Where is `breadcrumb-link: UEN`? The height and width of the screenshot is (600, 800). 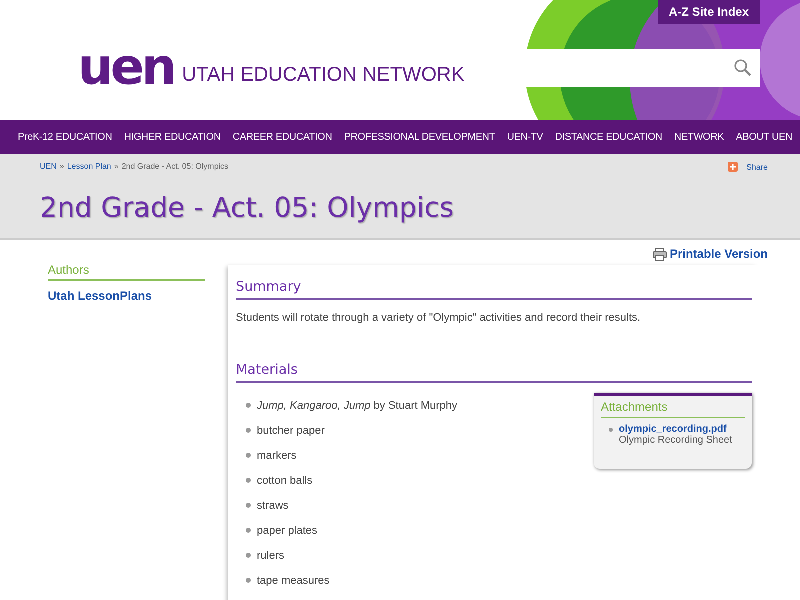
breadcrumb-link: UEN is located at coordinates (48, 167).